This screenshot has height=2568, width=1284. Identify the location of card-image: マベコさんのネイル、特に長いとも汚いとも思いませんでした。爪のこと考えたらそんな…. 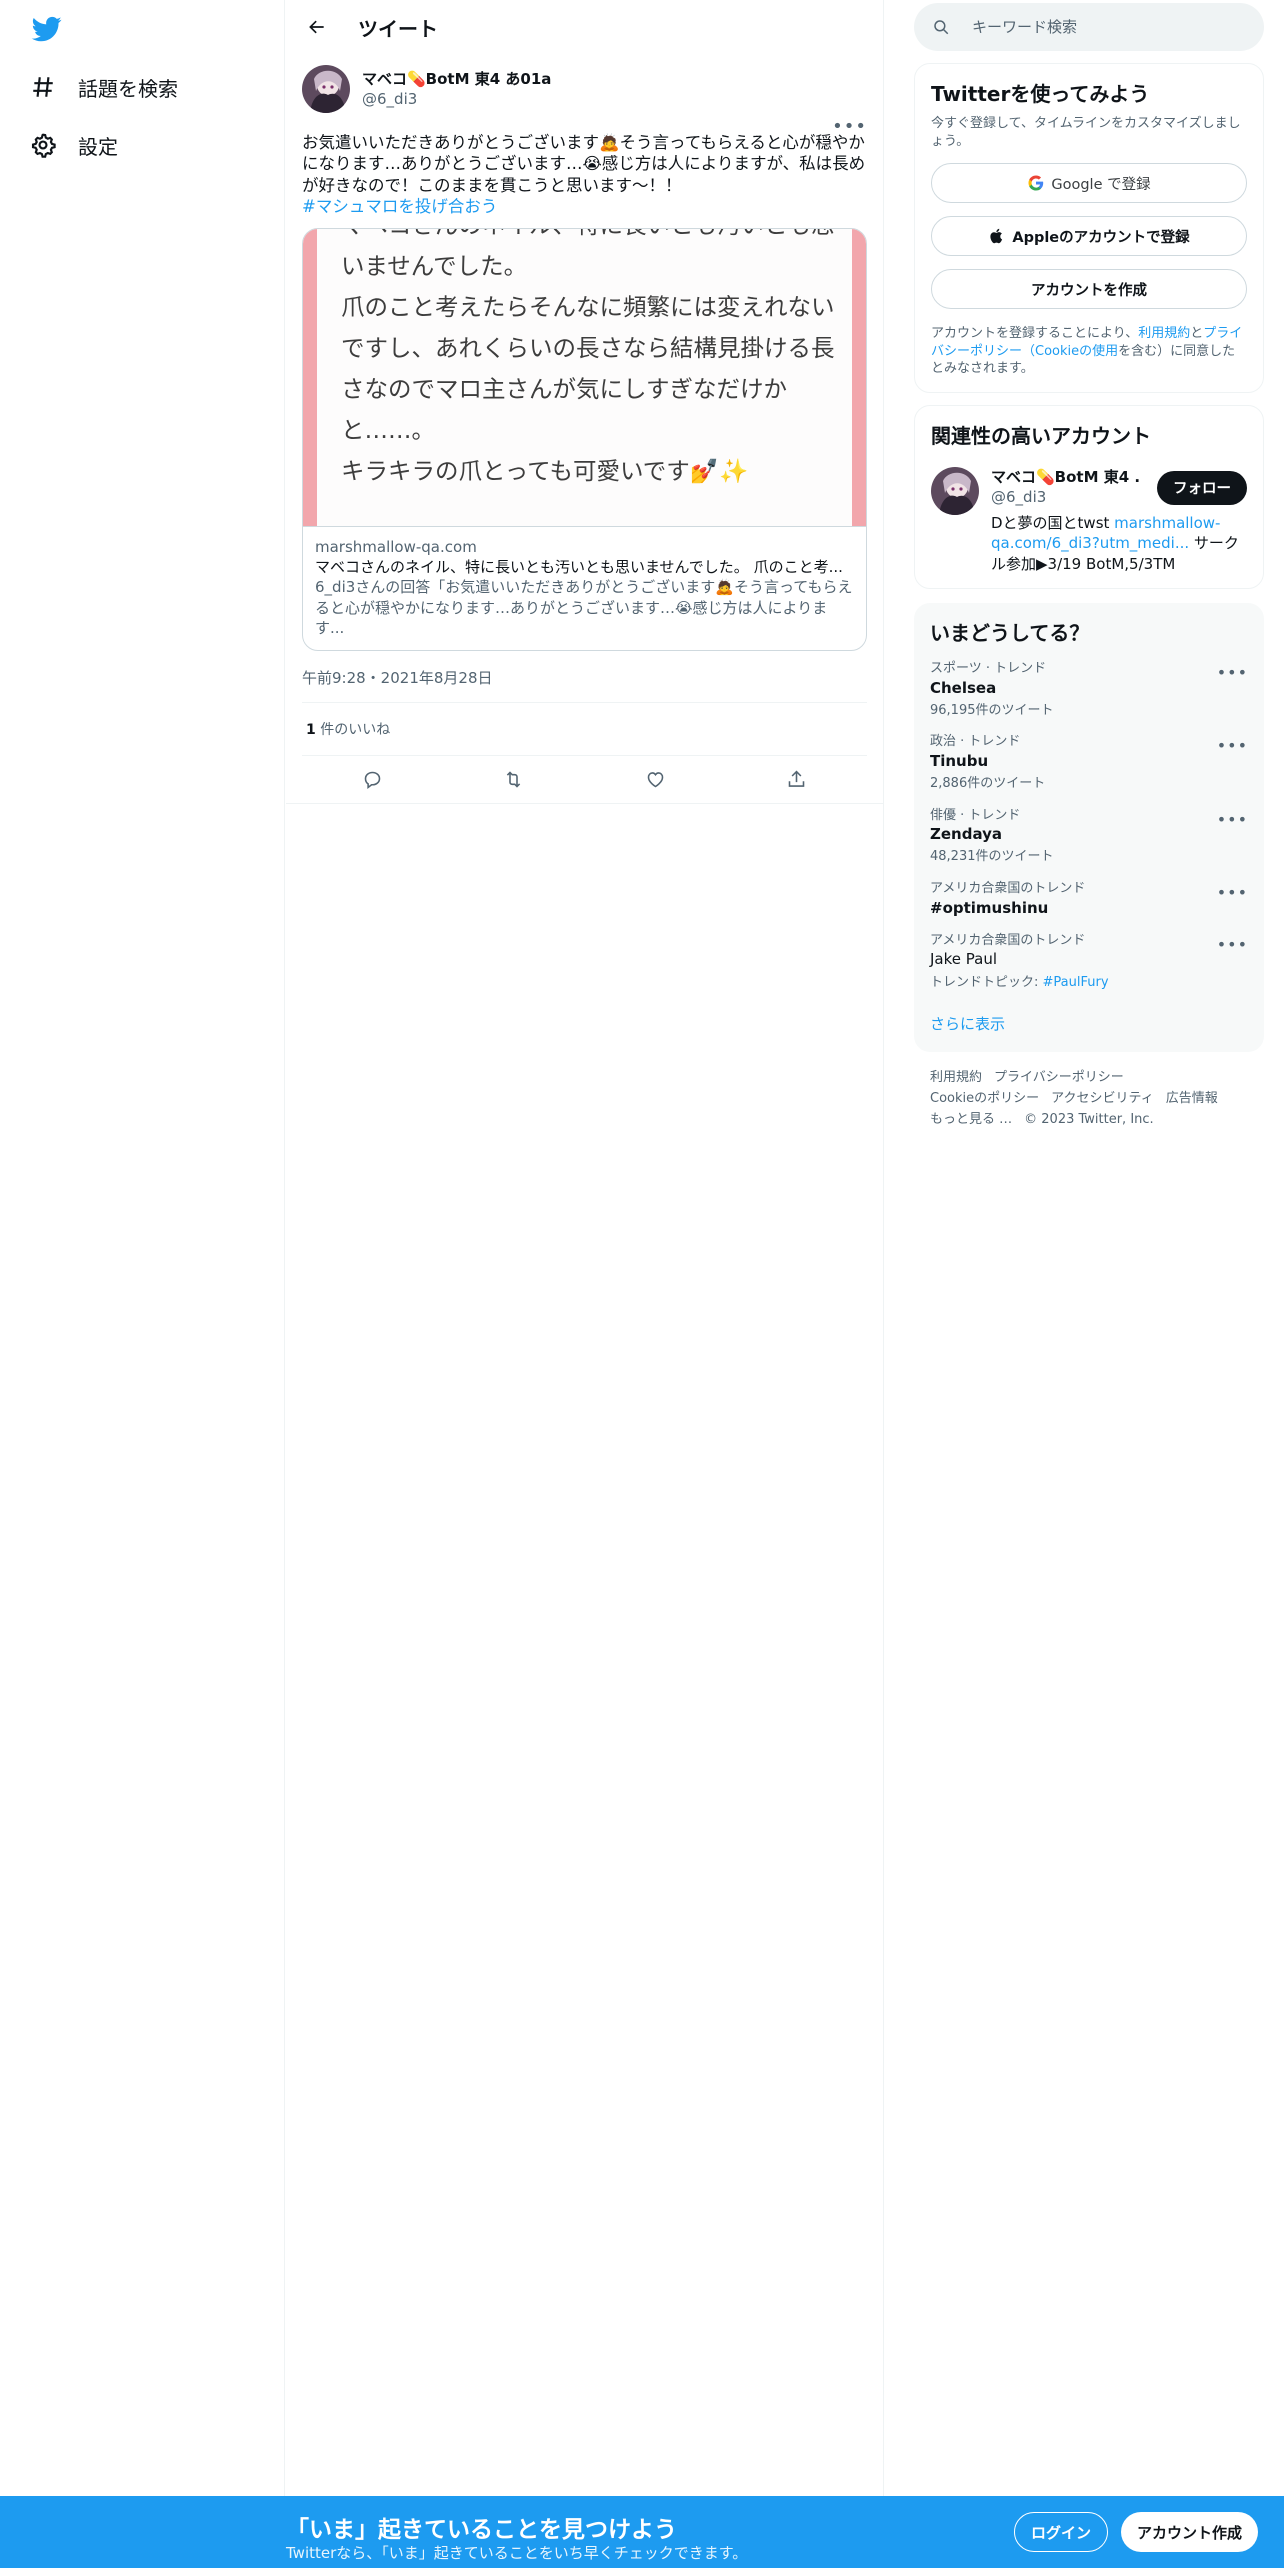
(584, 377).